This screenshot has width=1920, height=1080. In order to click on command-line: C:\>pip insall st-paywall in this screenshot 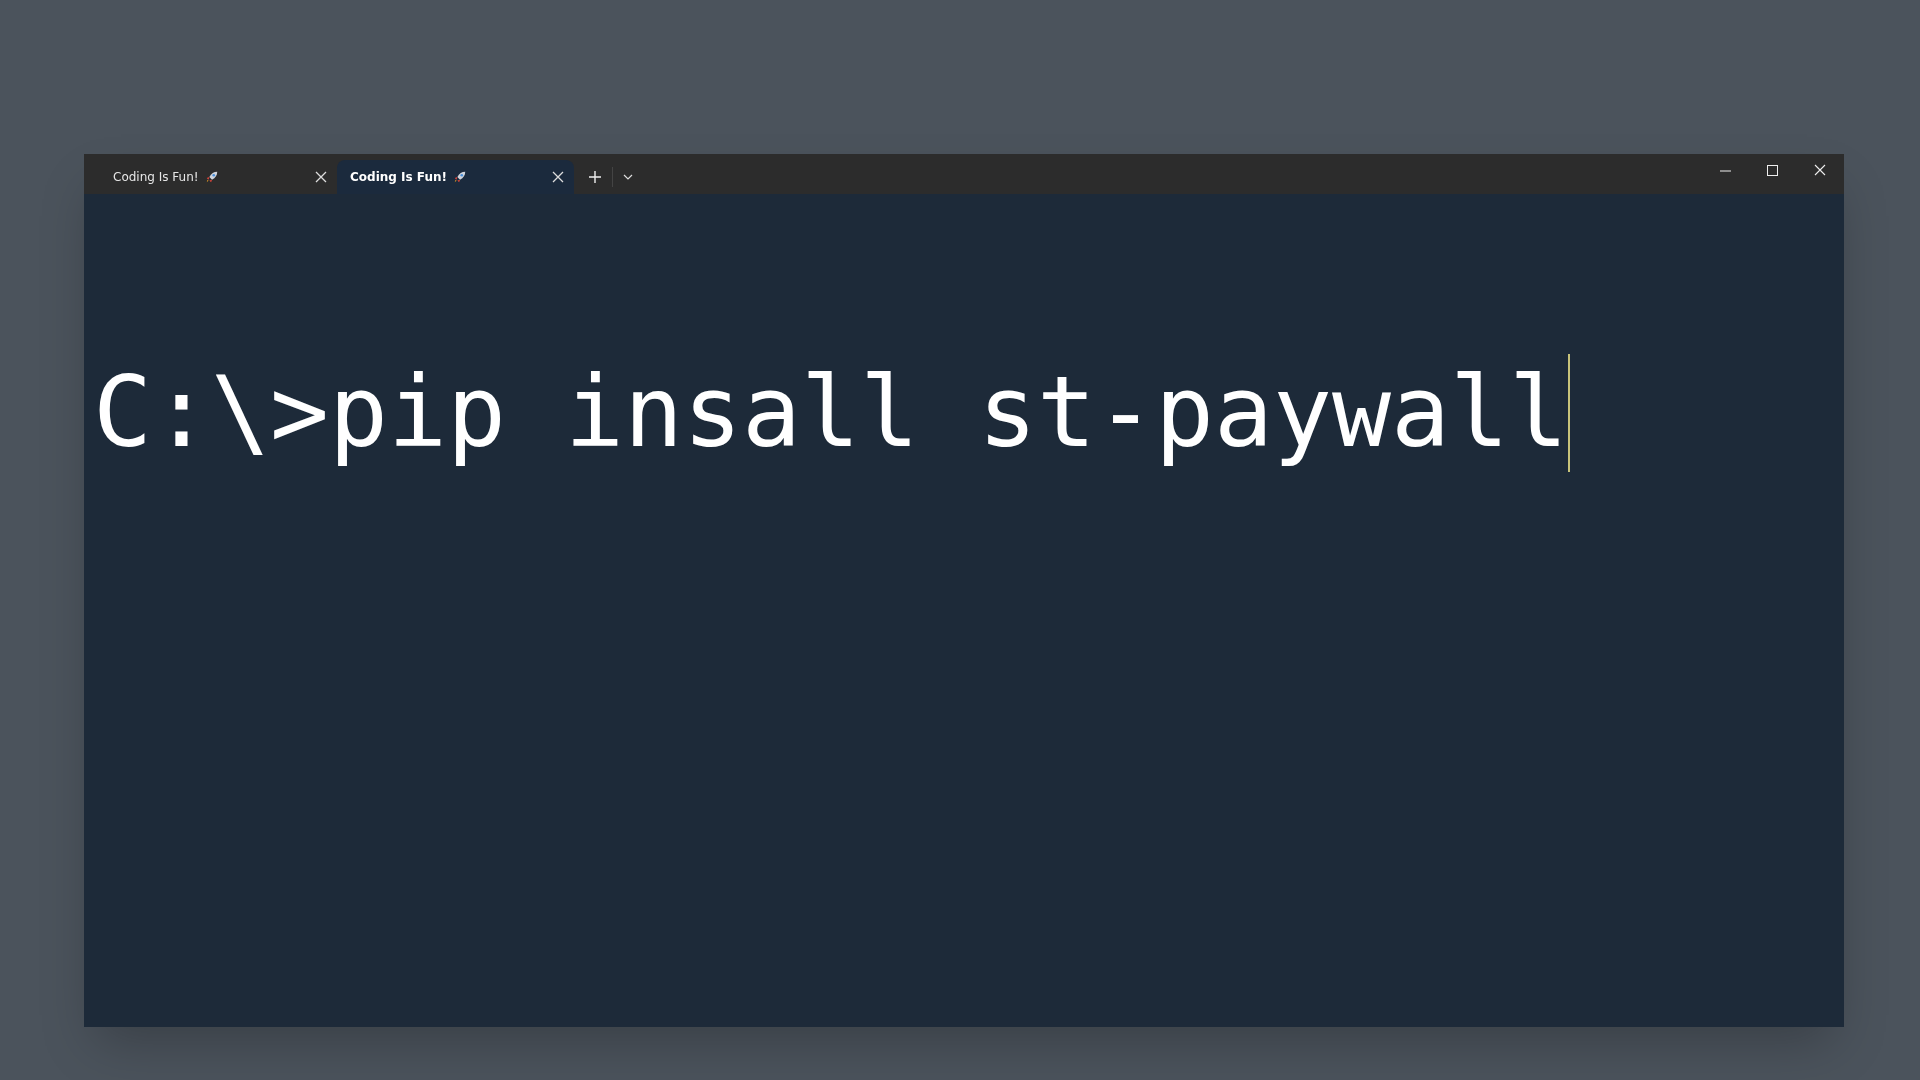, I will do `click(831, 413)`.